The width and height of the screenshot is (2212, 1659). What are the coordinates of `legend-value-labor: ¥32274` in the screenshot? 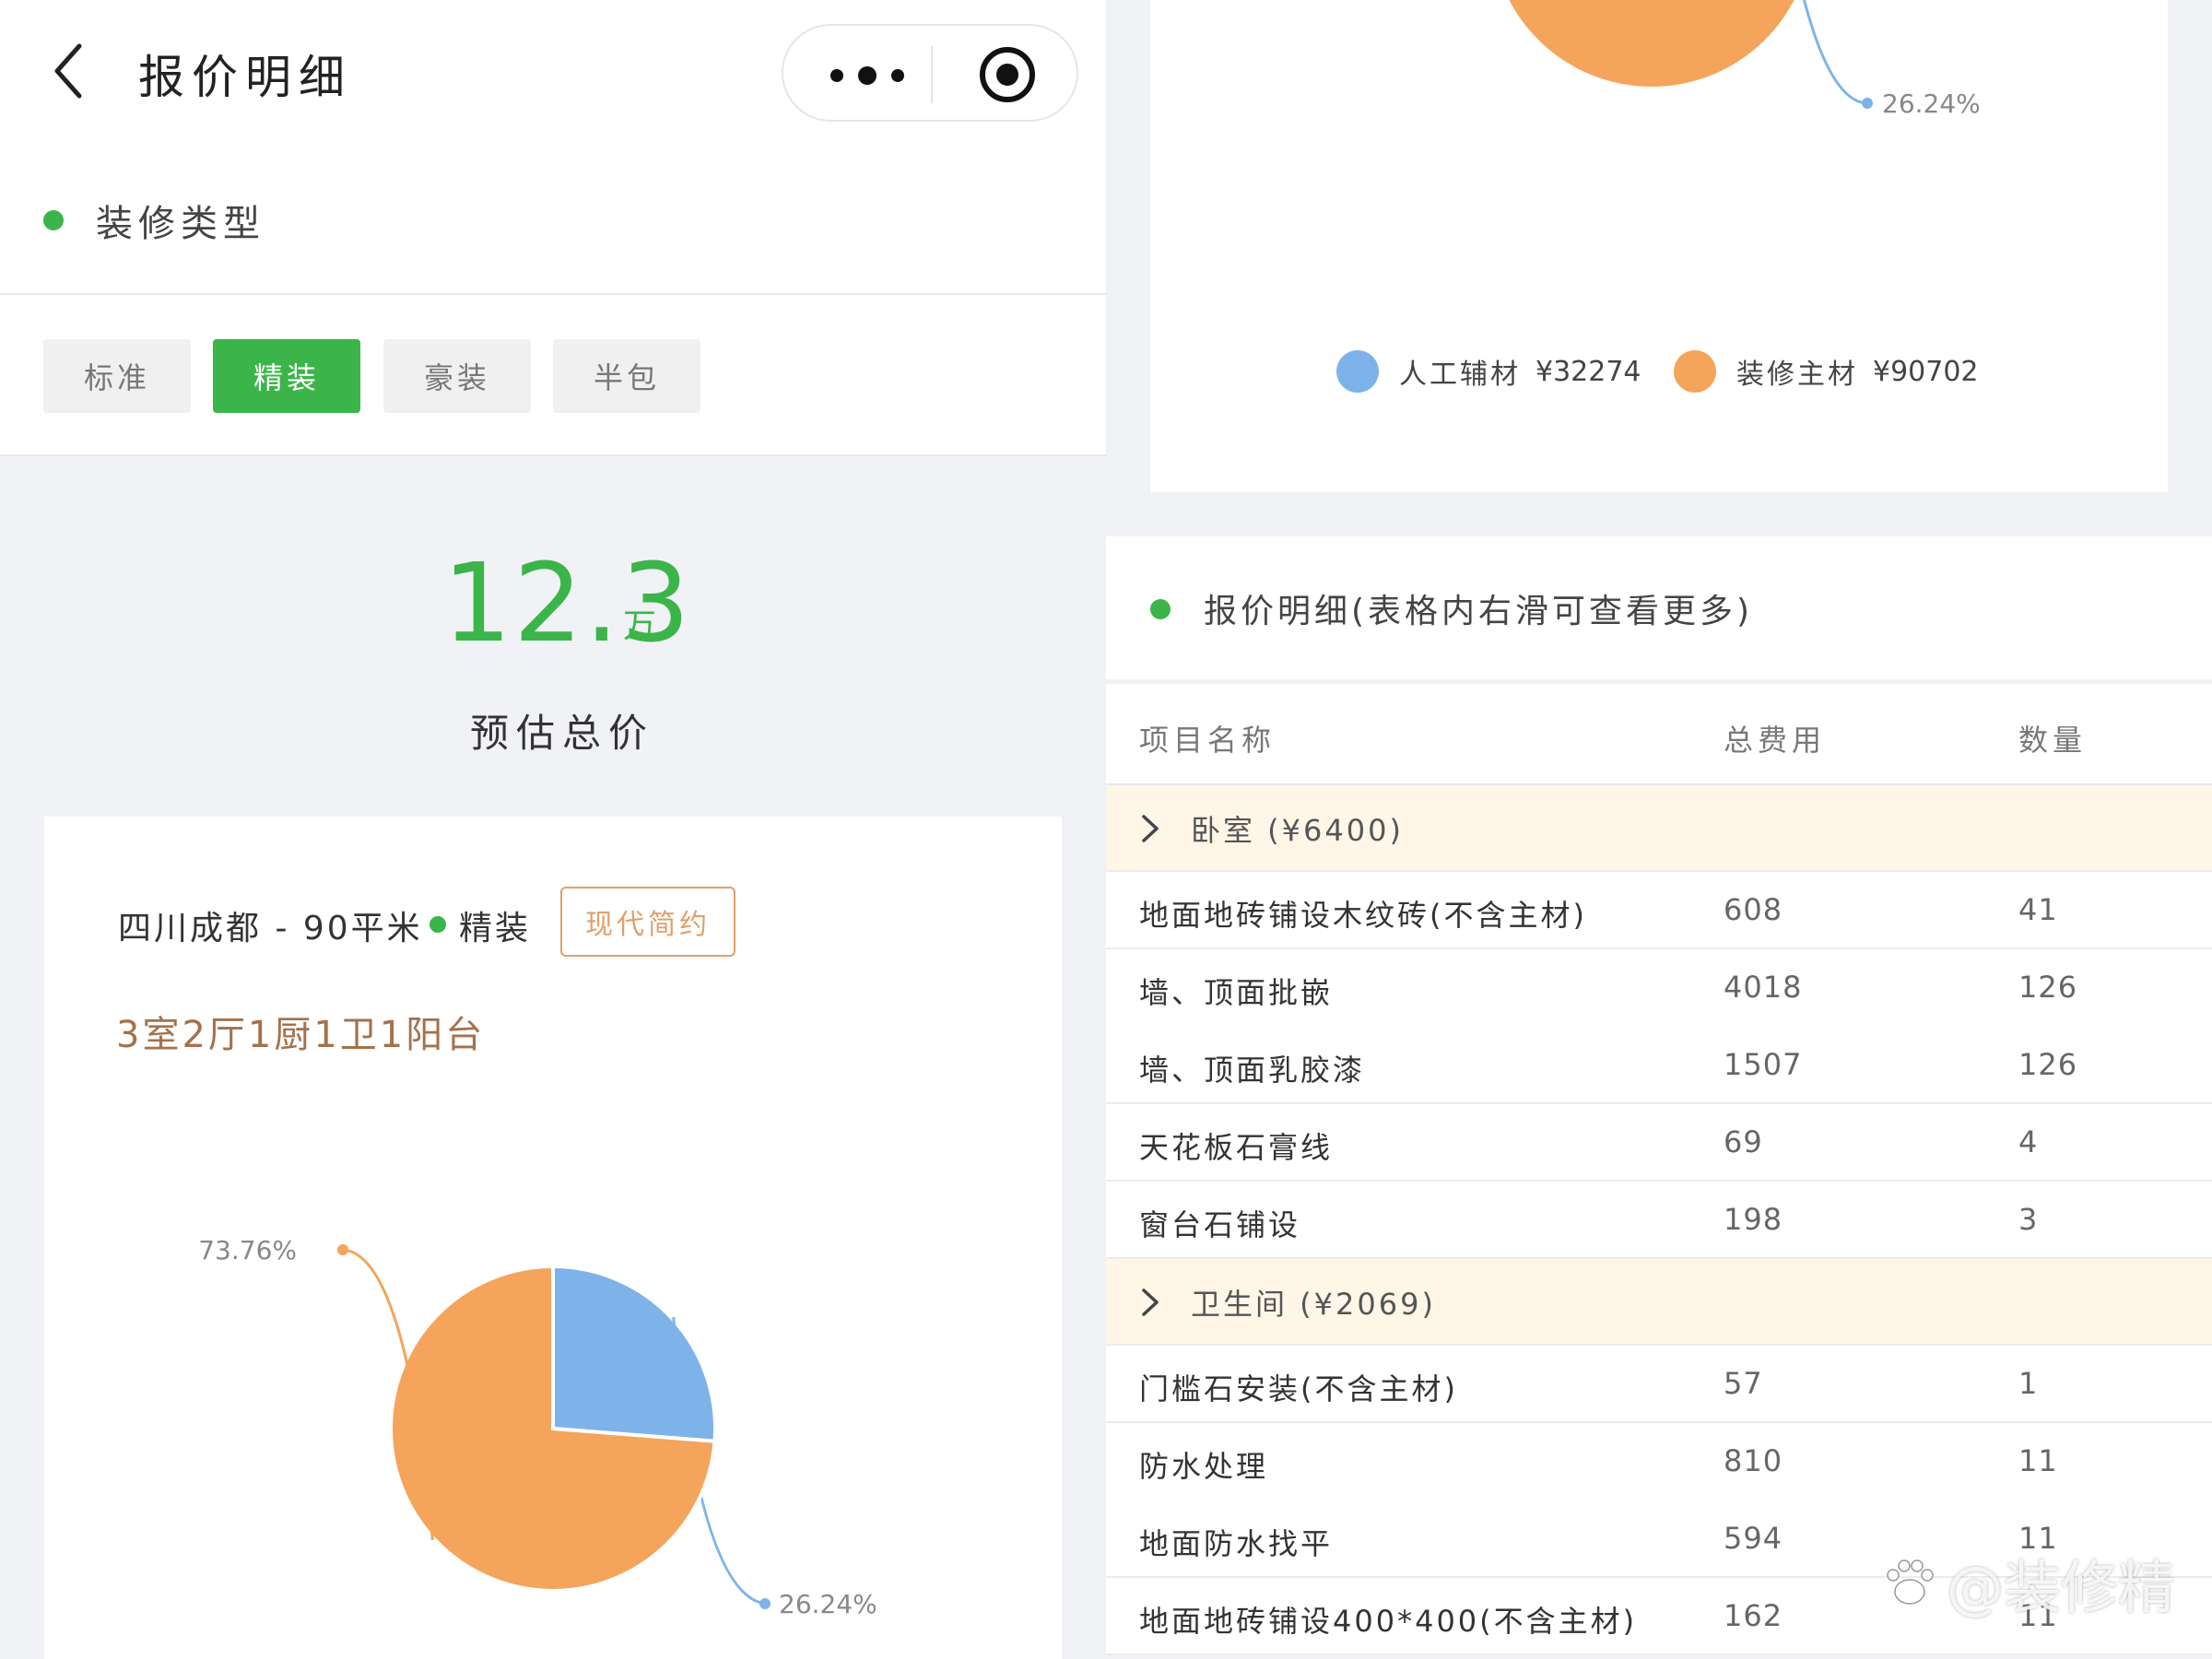 It's located at (1588, 371).